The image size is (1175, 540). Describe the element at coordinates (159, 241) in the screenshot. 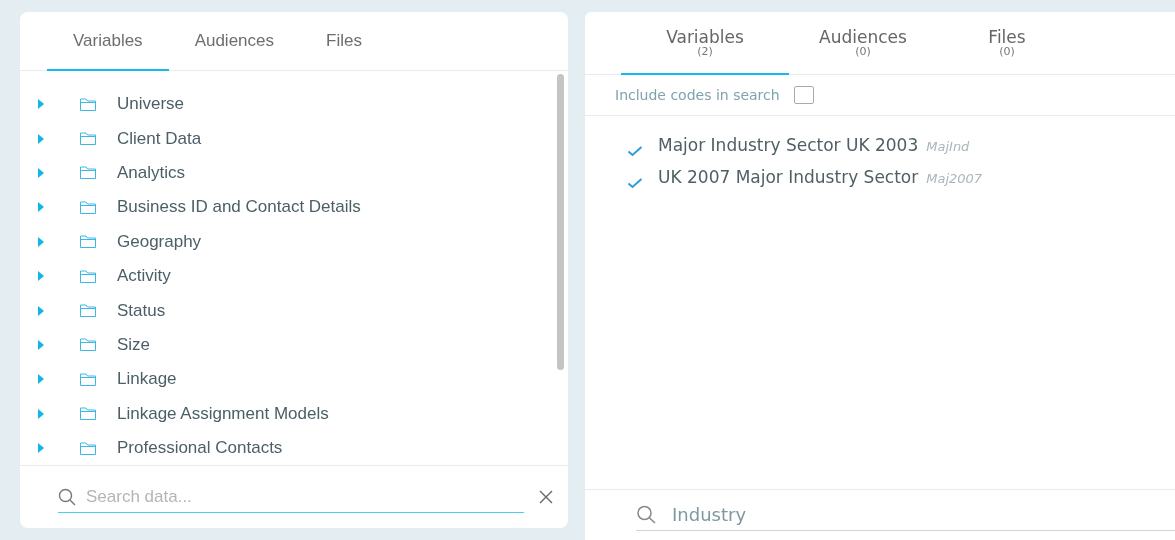

I see `tree-item: Geography` at that location.